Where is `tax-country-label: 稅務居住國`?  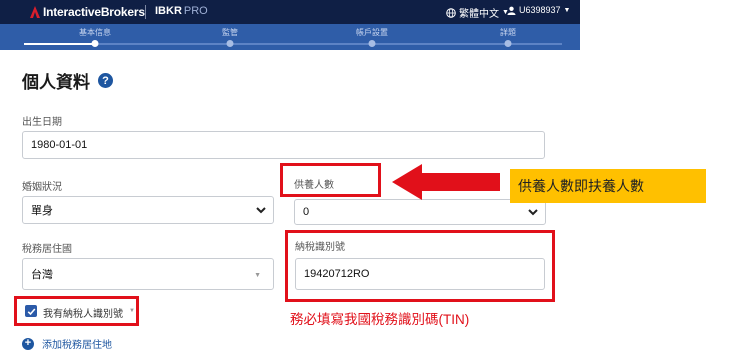 tax-country-label: 稅務居住國 is located at coordinates (47, 249).